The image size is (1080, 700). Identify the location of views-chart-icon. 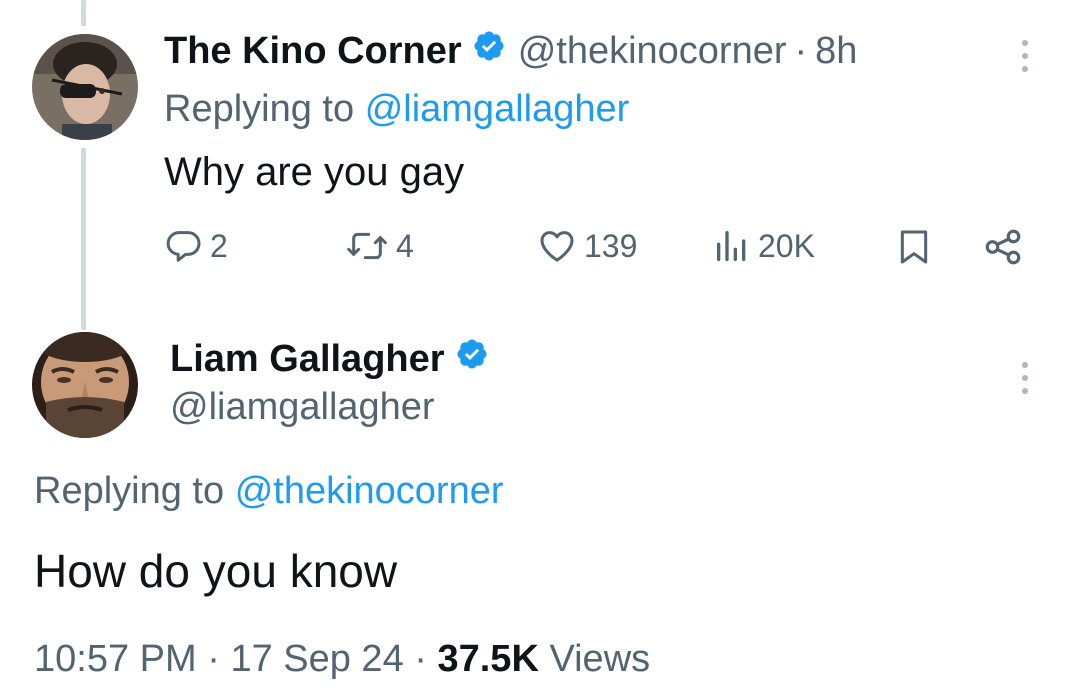
(731, 246).